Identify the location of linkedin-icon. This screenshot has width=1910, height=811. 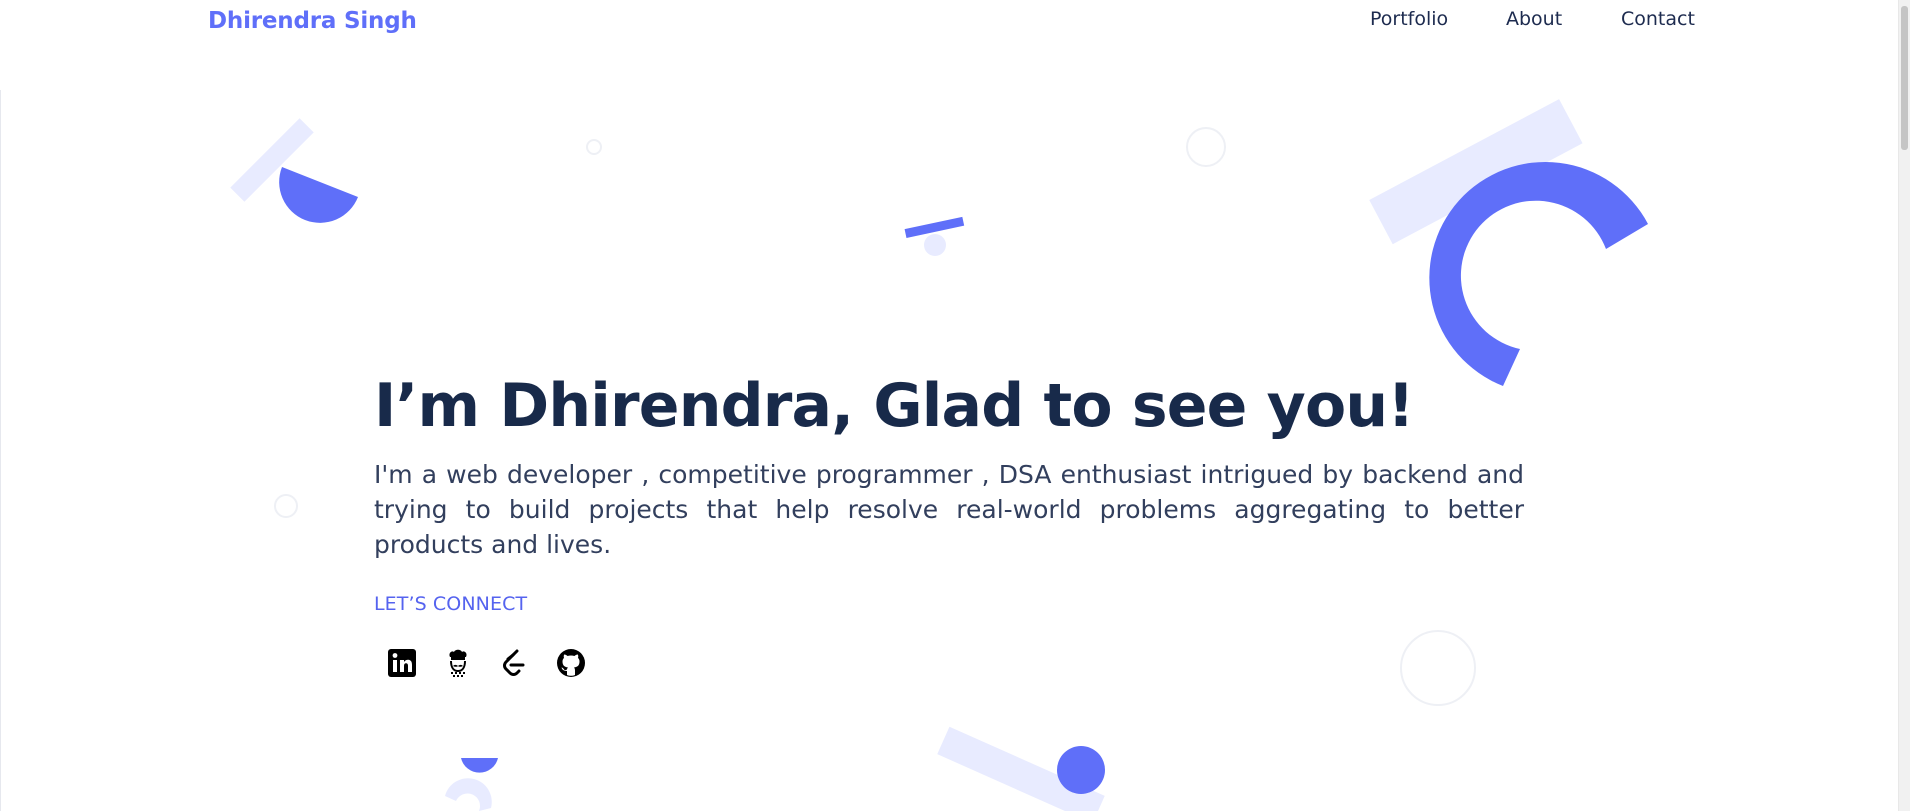
(402, 663).